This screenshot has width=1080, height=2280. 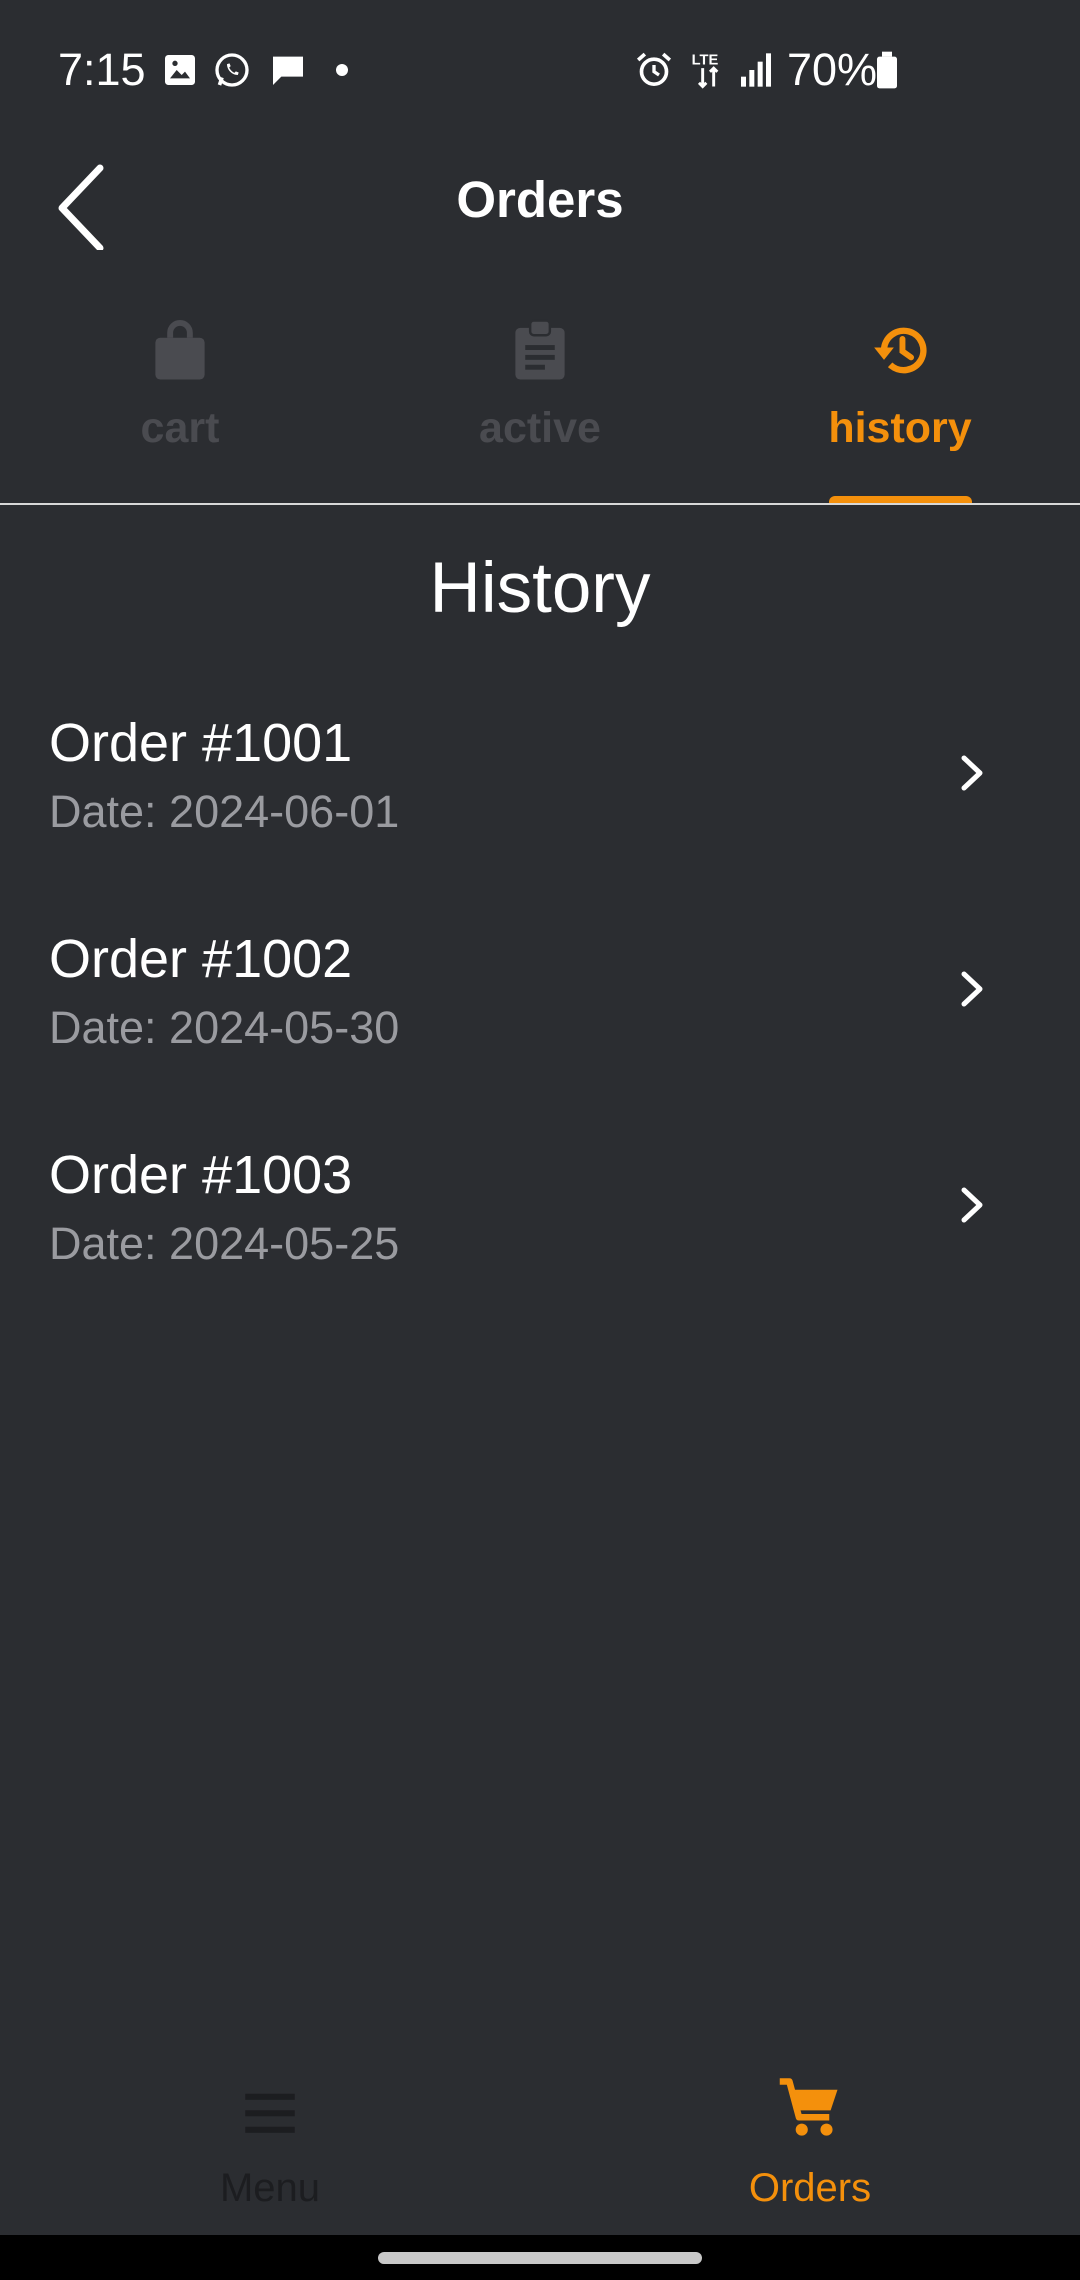 I want to click on hamburger-menu-icon, so click(x=270, y=2113).